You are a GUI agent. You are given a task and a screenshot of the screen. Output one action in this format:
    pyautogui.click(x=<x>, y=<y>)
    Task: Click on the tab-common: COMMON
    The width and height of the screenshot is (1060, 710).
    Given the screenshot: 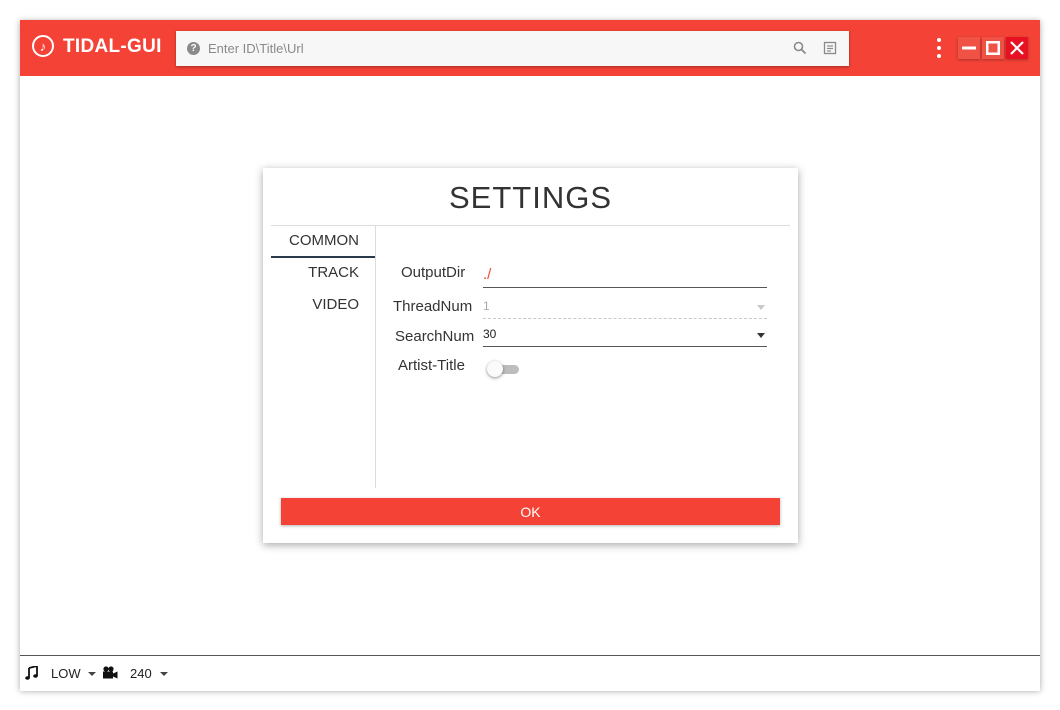 What is the action you would take?
    pyautogui.click(x=324, y=240)
    